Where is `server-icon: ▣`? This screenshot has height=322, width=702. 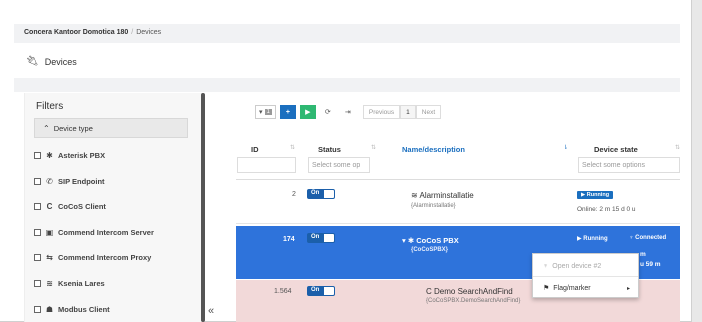
server-icon: ▣ is located at coordinates (49, 232).